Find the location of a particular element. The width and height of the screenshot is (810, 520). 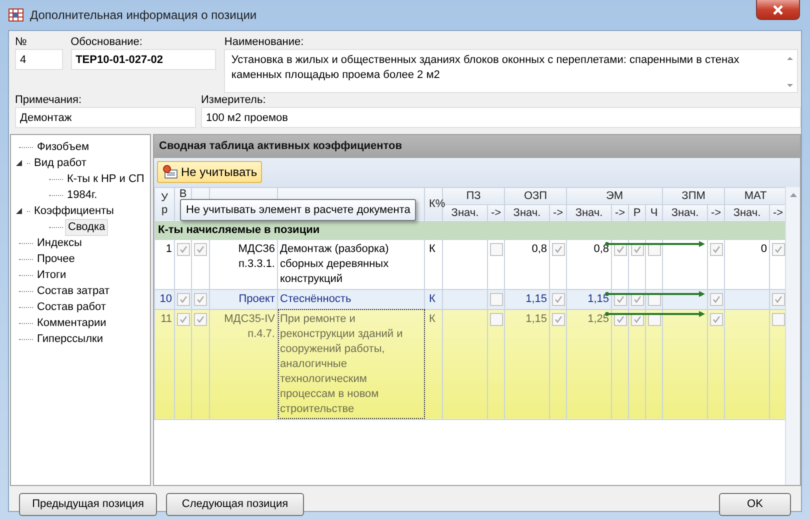

tree-item: Комментарии is located at coordinates (71, 323).